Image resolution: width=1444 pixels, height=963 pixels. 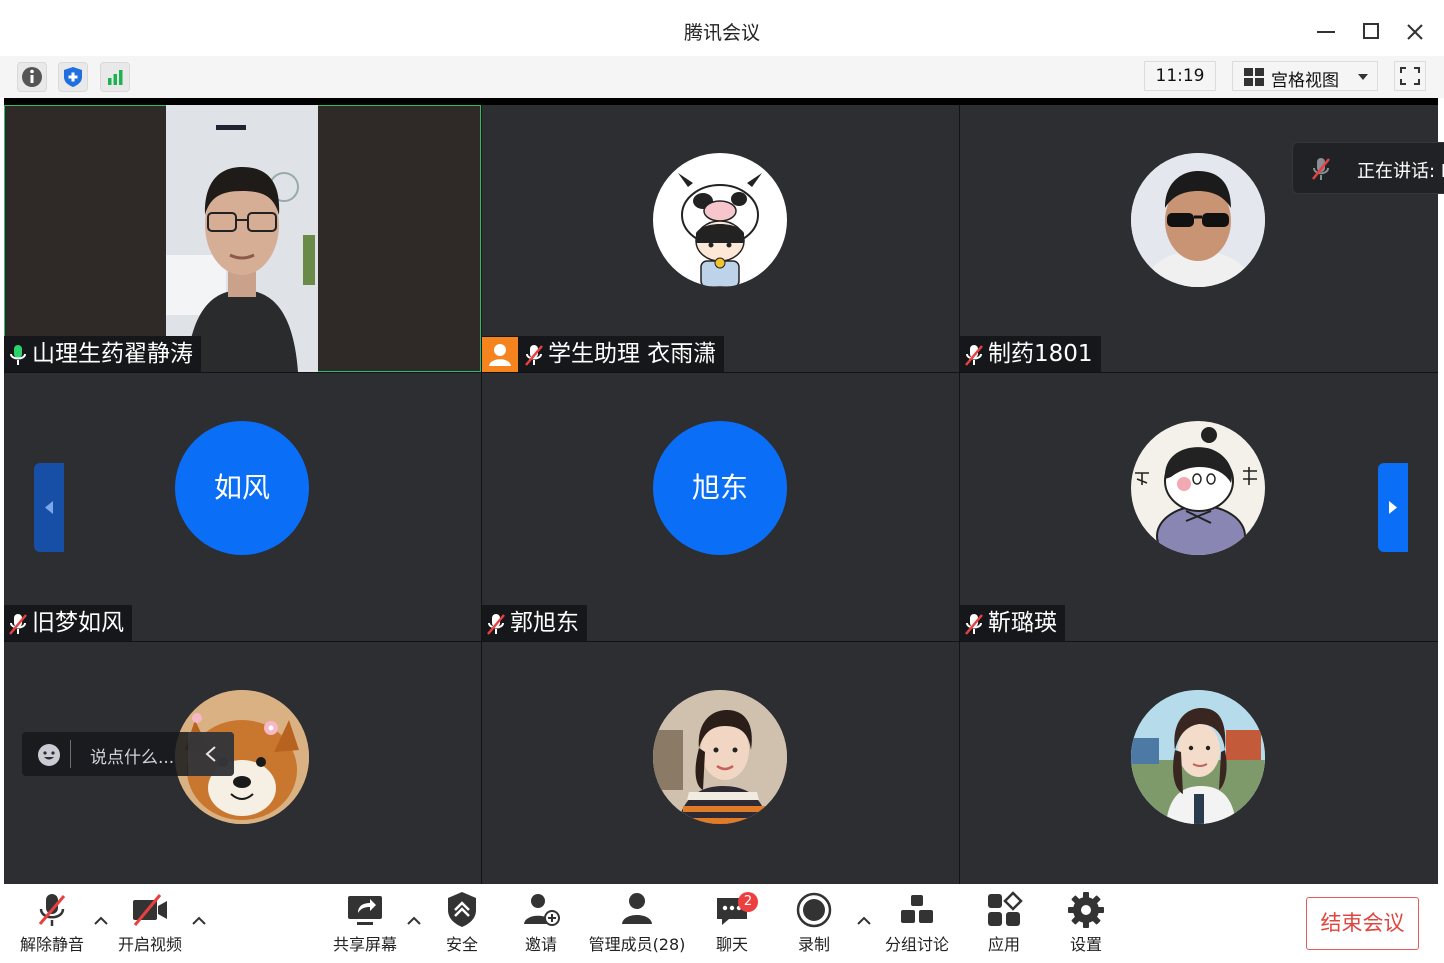 I want to click on emoji-icon, so click(x=49, y=755).